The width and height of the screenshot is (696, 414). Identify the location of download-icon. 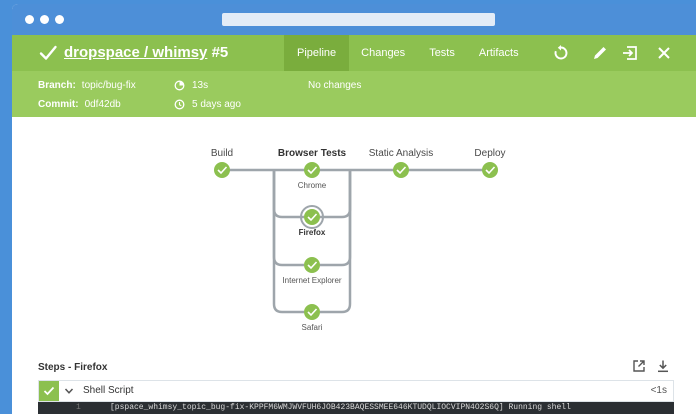
(663, 366).